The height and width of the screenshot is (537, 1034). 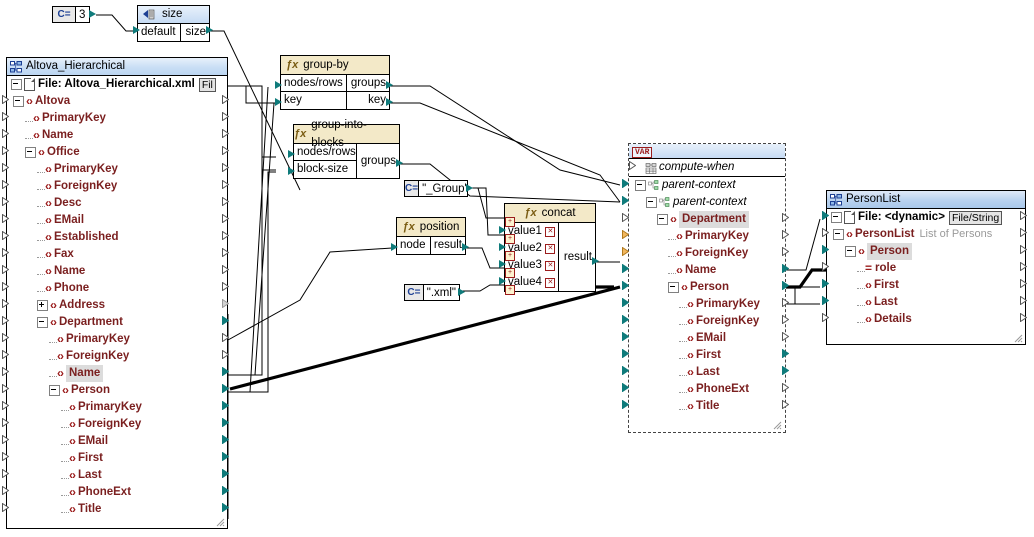 What do you see at coordinates (707, 167) in the screenshot?
I see `compute-when-row: compute-when` at bounding box center [707, 167].